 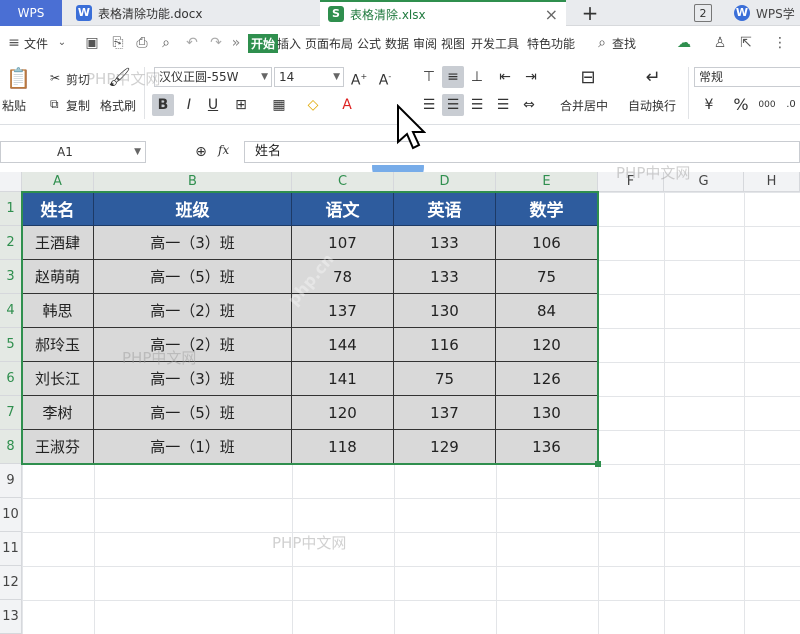 I want to click on format-painter-icon: 🖌, so click(x=119, y=78).